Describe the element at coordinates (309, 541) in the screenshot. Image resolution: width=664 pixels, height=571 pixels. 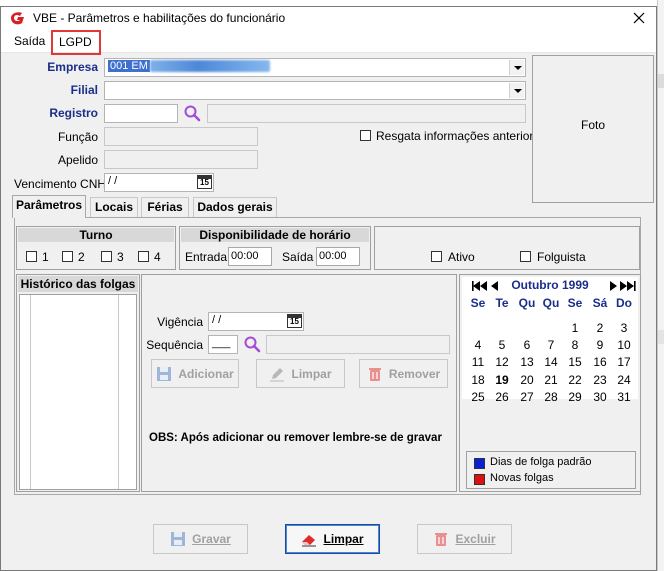
I see `eraser-icon` at that location.